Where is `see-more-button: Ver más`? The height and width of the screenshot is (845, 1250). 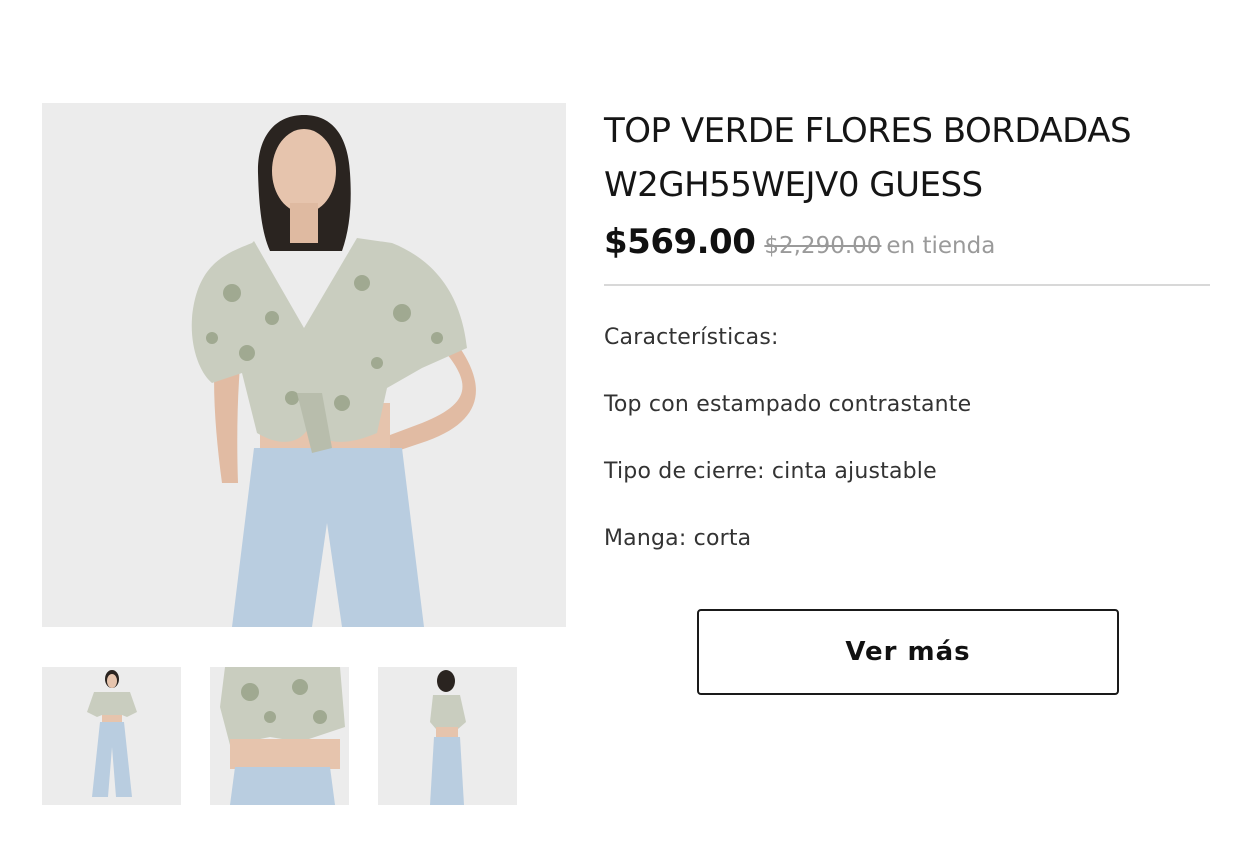 see-more-button: Ver más is located at coordinates (908, 652).